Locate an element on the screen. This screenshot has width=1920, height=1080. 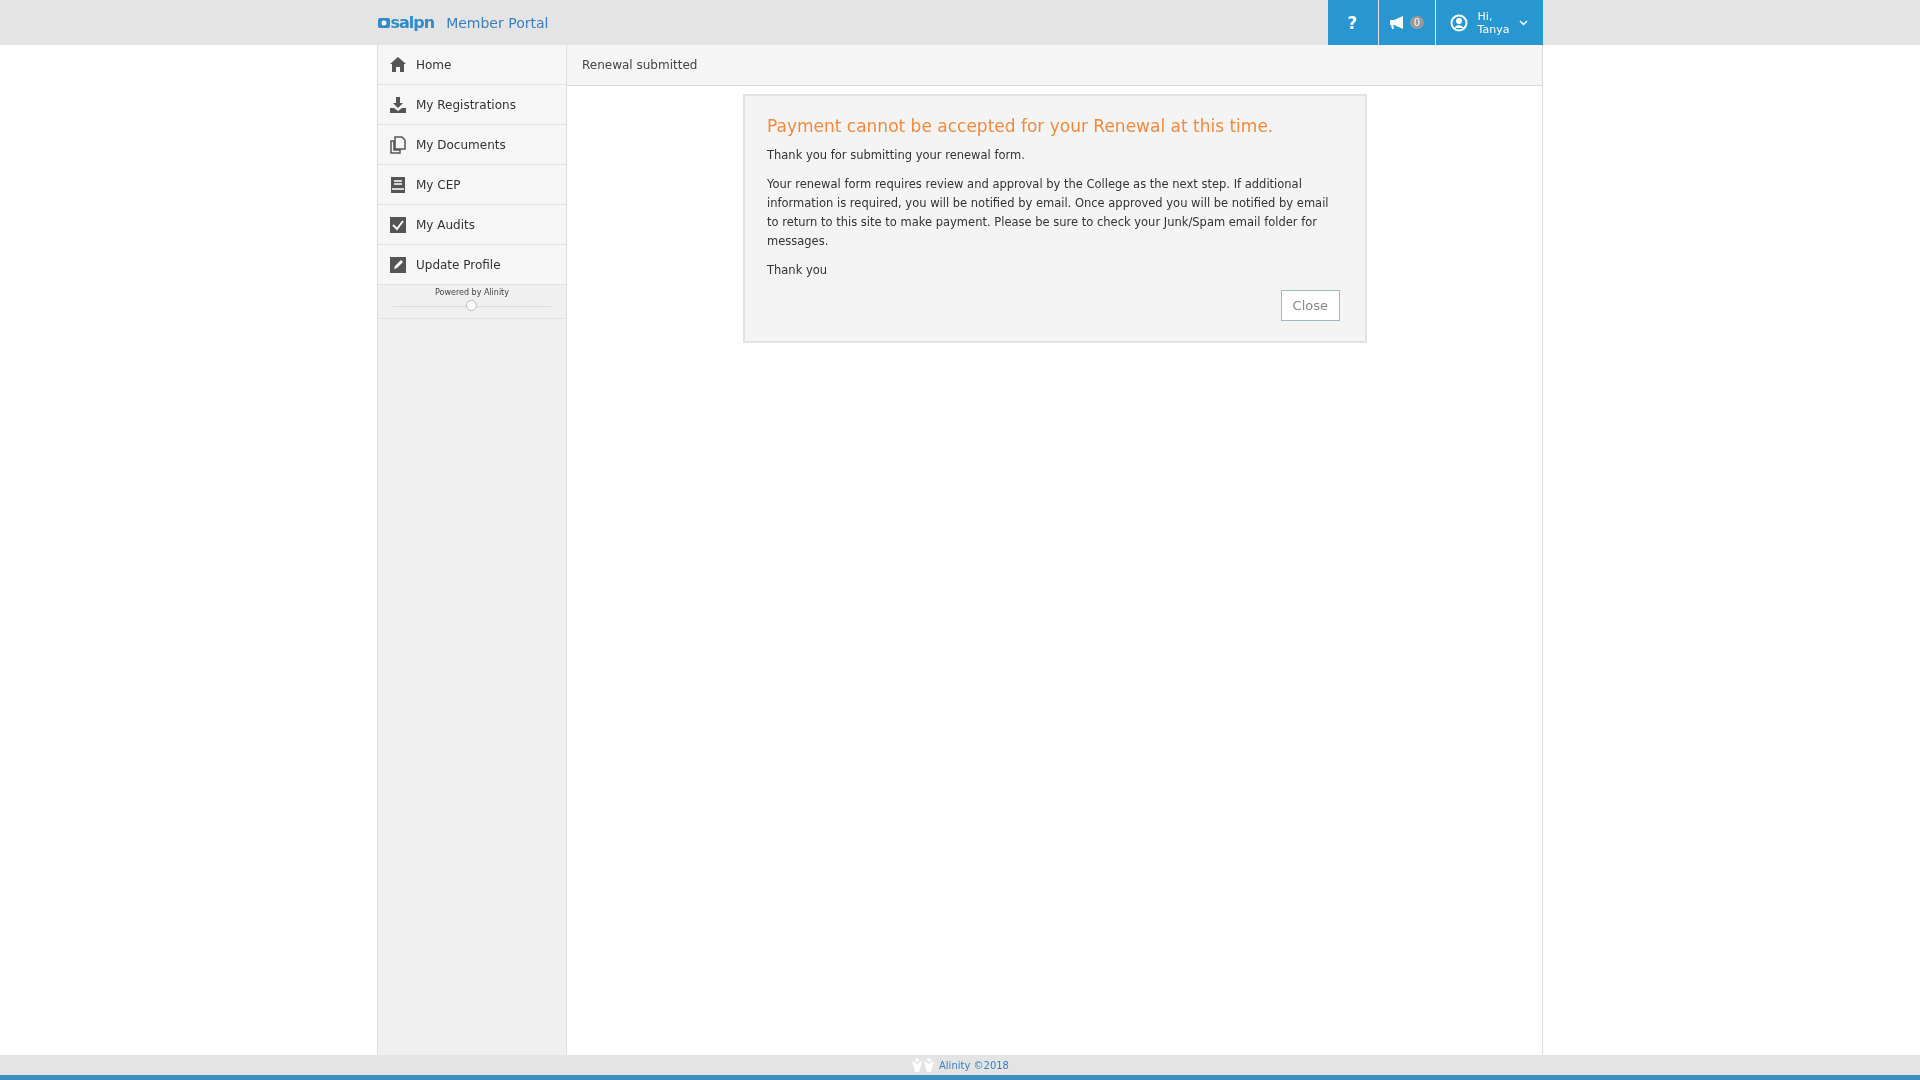
sidebar-item: My Registrations is located at coordinates (472, 105).